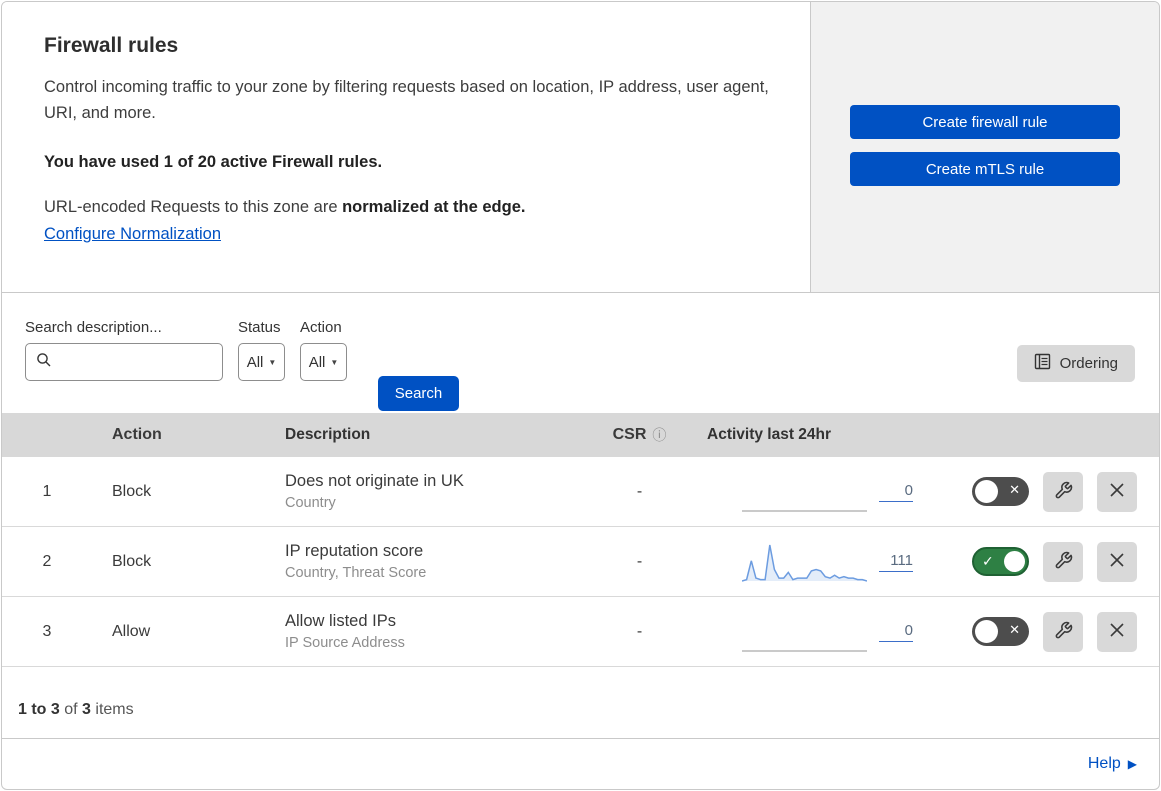 This screenshot has height=791, width=1161. What do you see at coordinates (39, 709) in the screenshot?
I see `pagination-range: 1 to 3` at bounding box center [39, 709].